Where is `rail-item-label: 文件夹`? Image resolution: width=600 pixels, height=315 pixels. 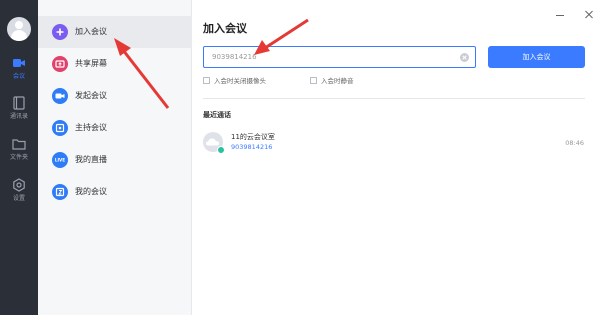 rail-item-label: 文件夹 is located at coordinates (18, 157).